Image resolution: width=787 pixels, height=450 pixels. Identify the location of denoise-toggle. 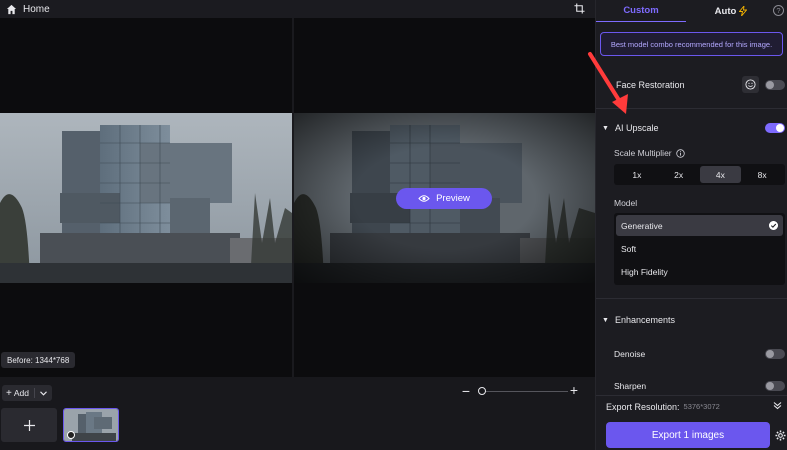
(775, 354).